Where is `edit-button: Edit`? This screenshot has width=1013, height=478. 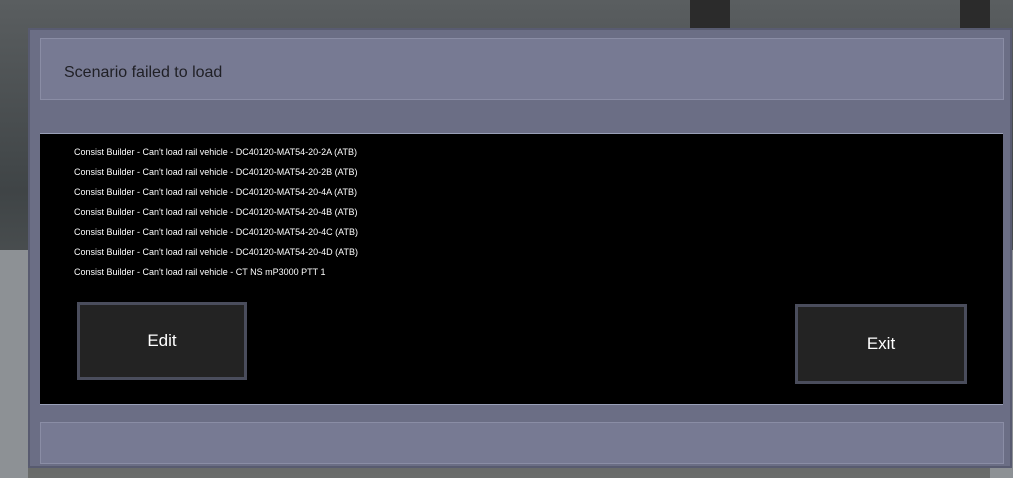
edit-button: Edit is located at coordinates (162, 341).